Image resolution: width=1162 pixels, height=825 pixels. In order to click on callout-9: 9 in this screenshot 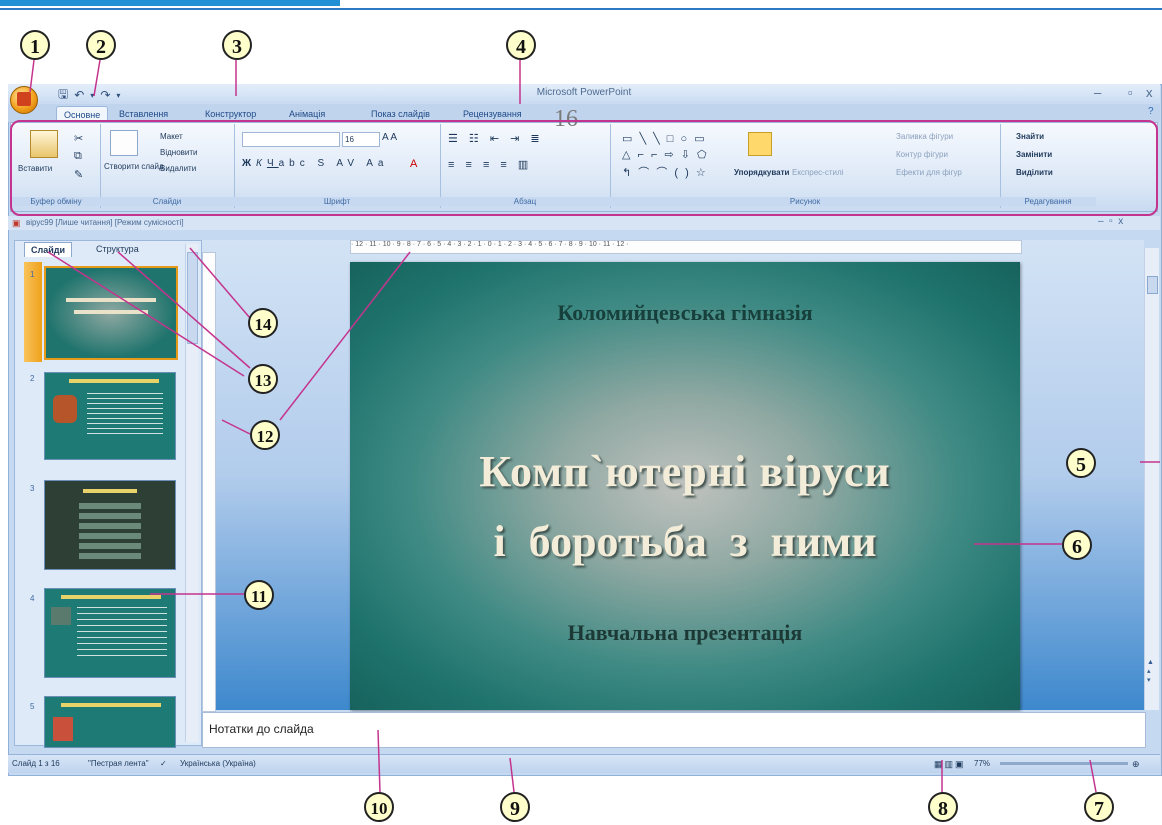, I will do `click(515, 807)`.